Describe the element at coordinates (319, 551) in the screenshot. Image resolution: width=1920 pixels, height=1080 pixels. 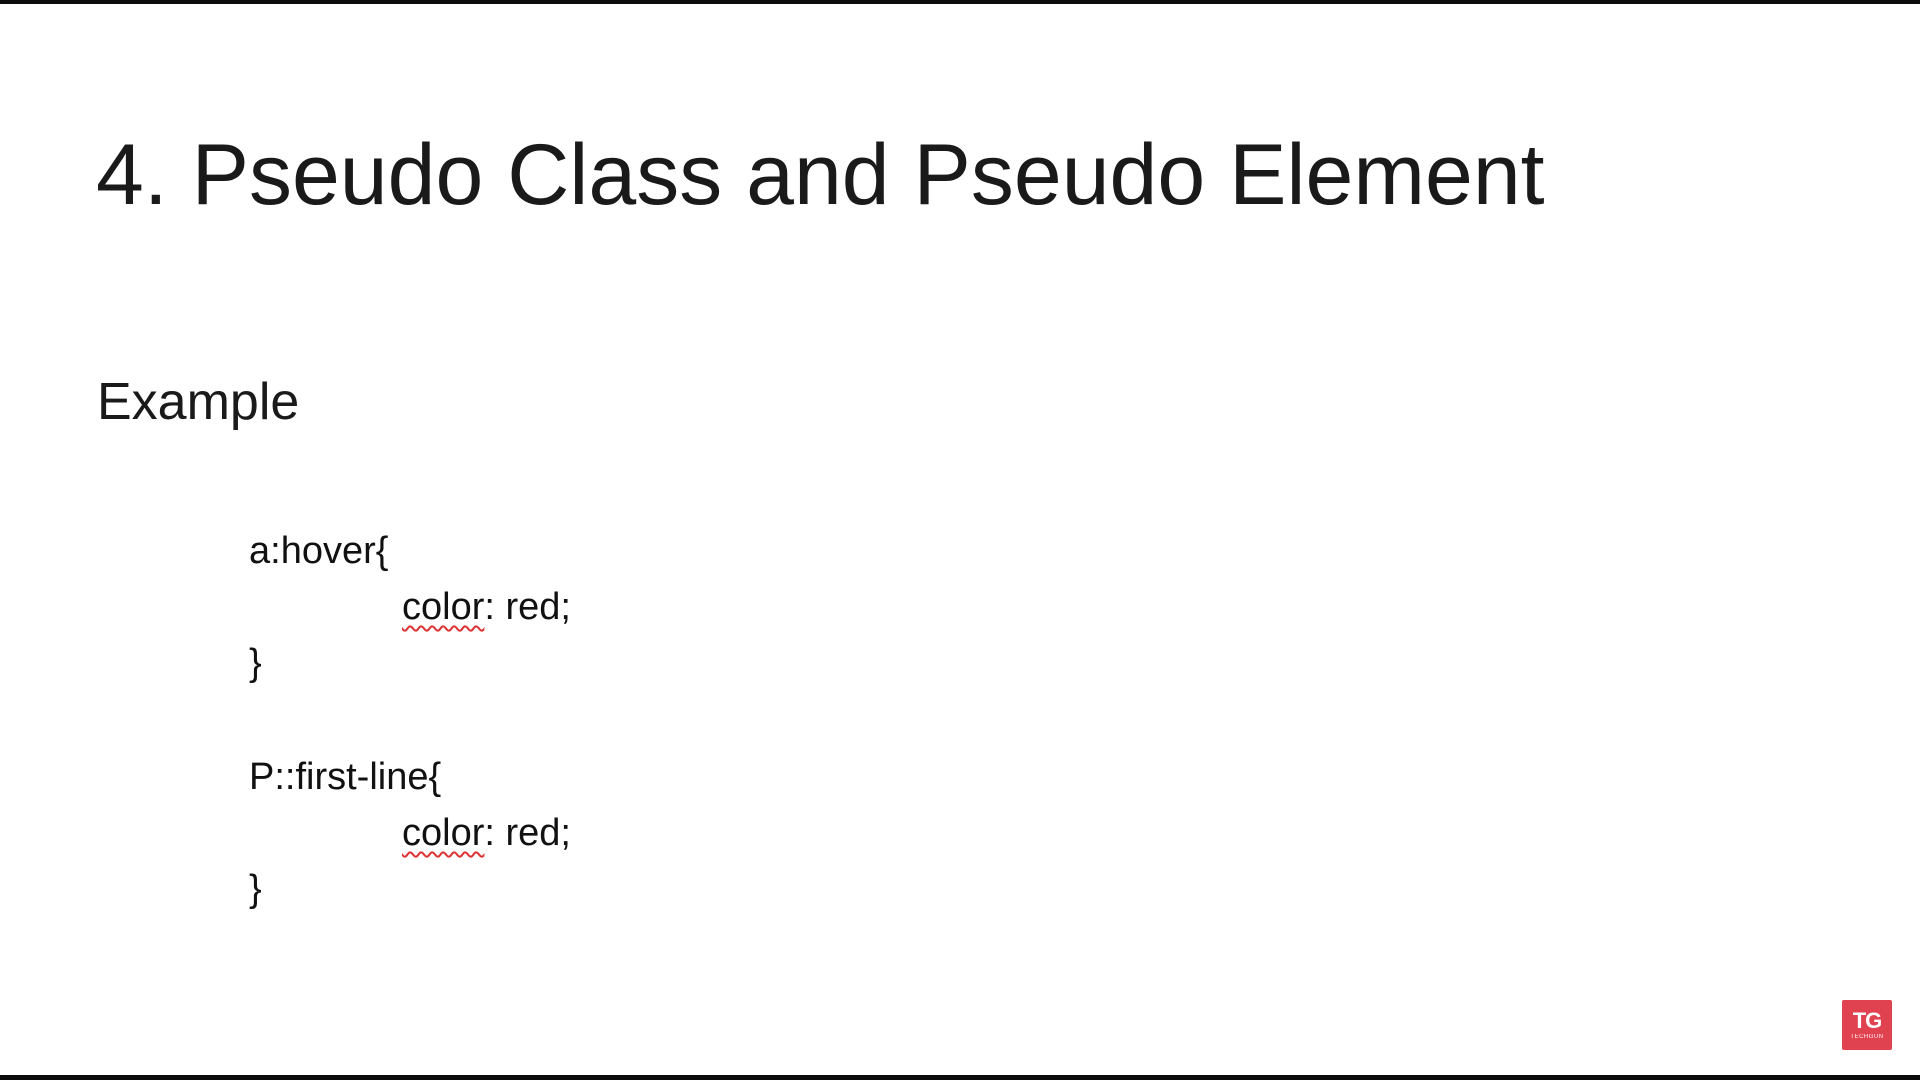
I see `code-block1-open: a:hover{` at that location.